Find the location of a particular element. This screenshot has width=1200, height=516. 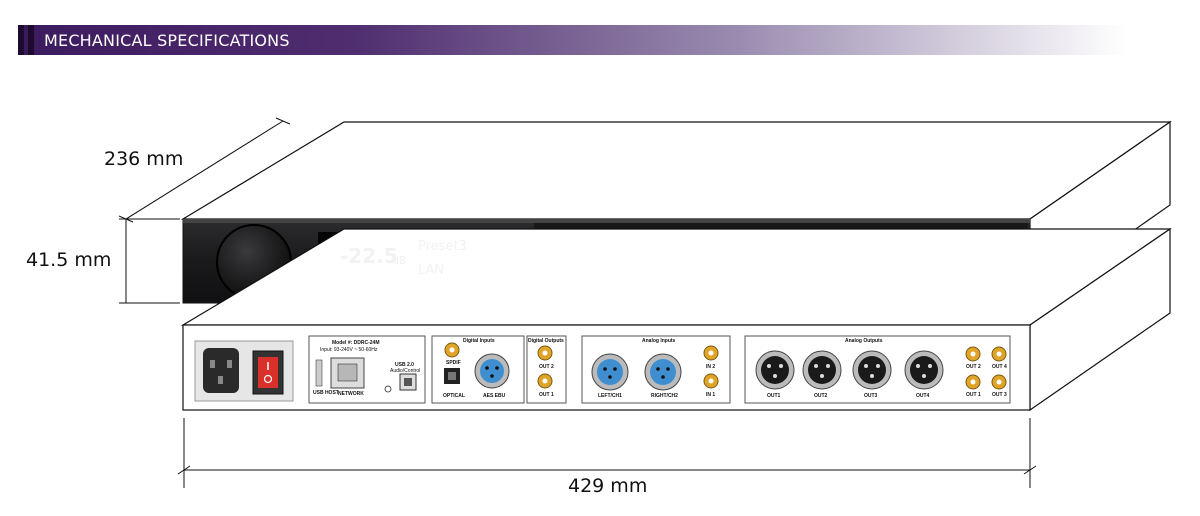

usb-host-label: USB HOST is located at coordinates (326, 393).